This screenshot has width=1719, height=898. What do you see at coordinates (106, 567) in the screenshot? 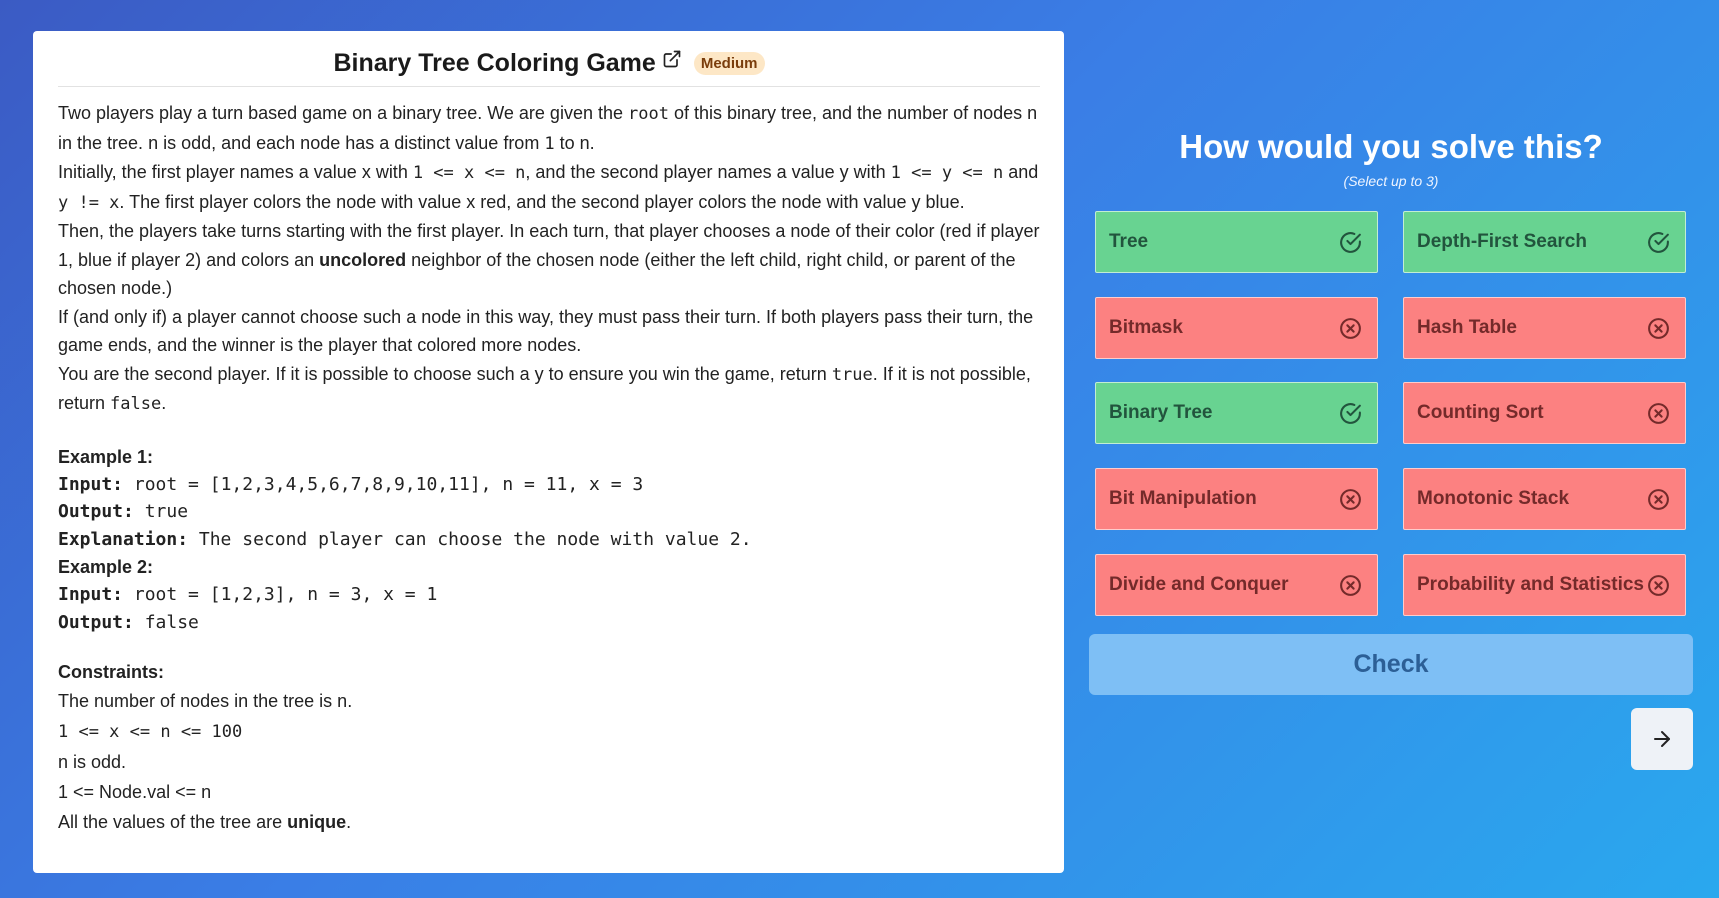
I see `example-title: Example 2:` at bounding box center [106, 567].